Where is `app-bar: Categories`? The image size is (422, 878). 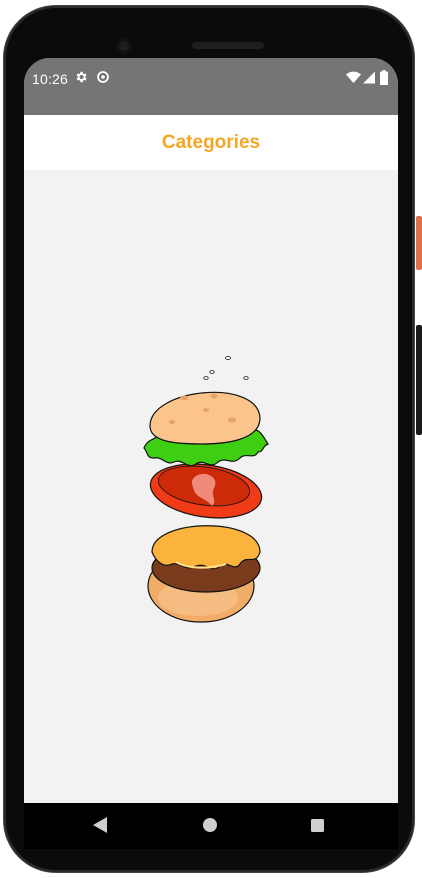
app-bar: Categories is located at coordinates (211, 142).